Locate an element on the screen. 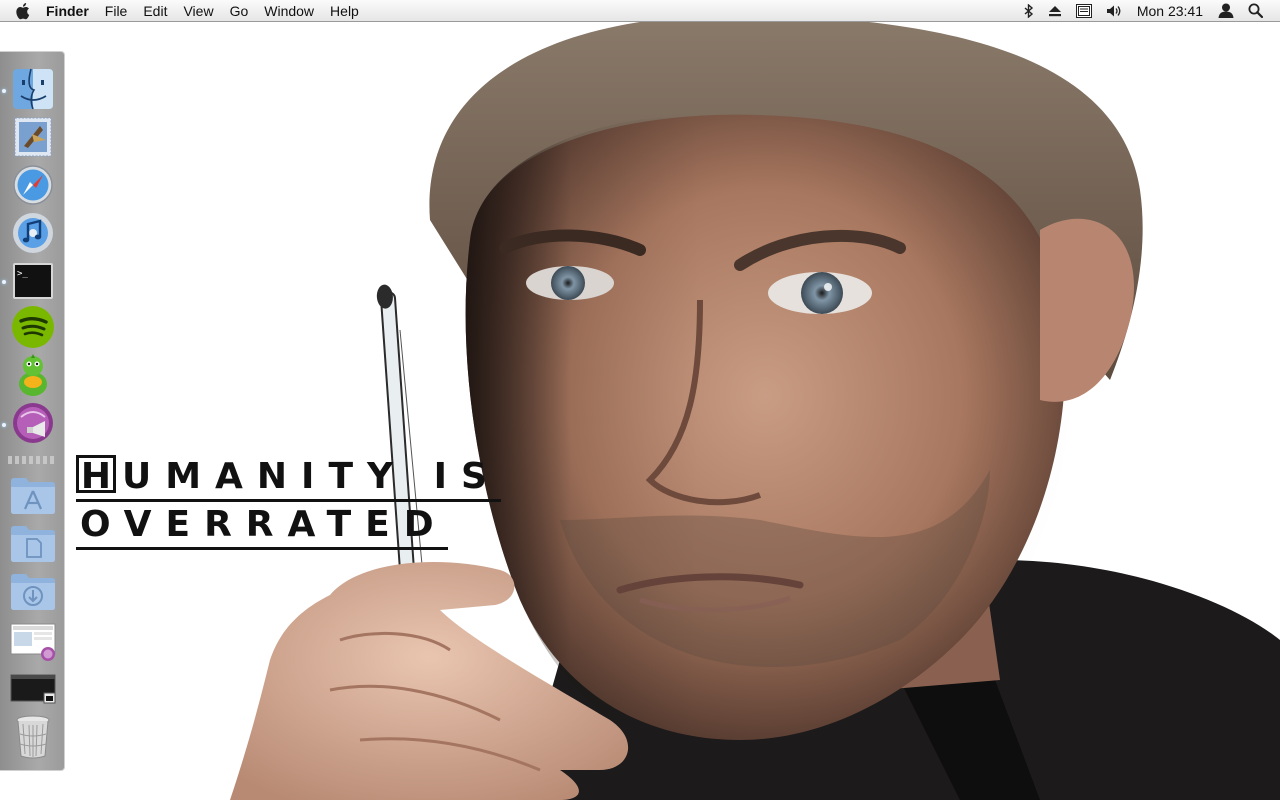  adium-icon is located at coordinates (33, 375).